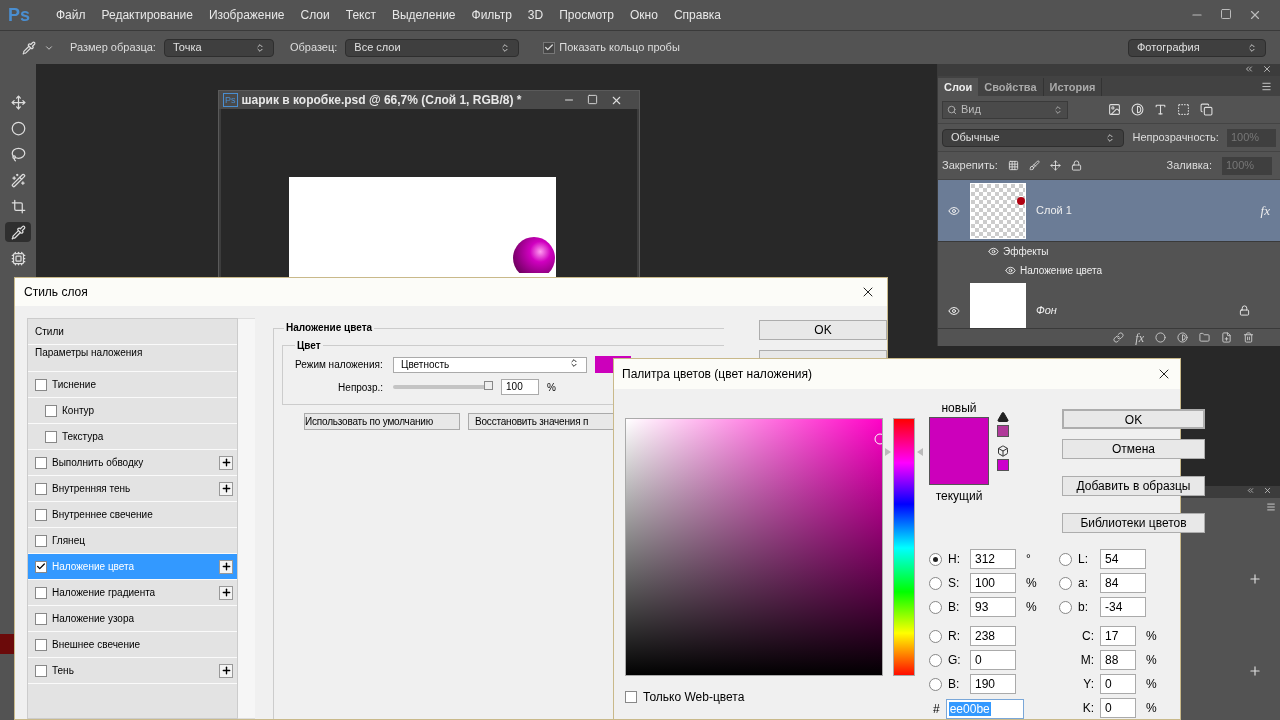 The image size is (1280, 720). Describe the element at coordinates (1061, 271) in the screenshot. I see `effect-name: Наложение цвета` at that location.